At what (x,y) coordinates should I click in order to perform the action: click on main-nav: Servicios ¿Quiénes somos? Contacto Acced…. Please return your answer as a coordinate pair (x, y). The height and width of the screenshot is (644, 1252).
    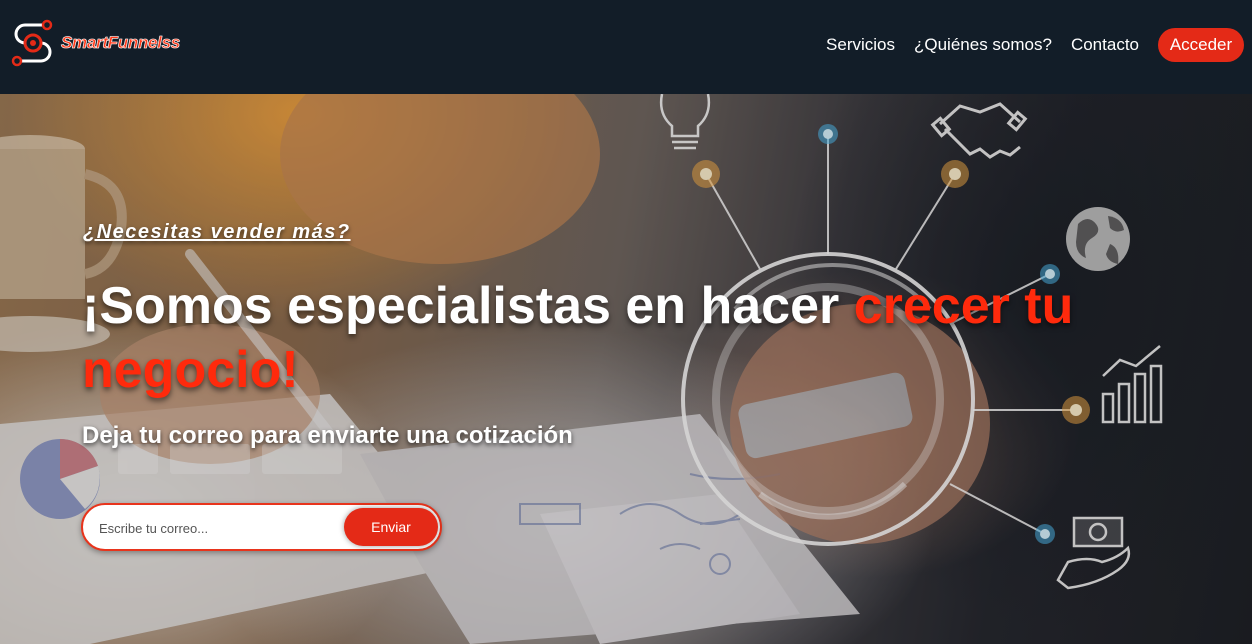
    Looking at the image, I should click on (1035, 45).